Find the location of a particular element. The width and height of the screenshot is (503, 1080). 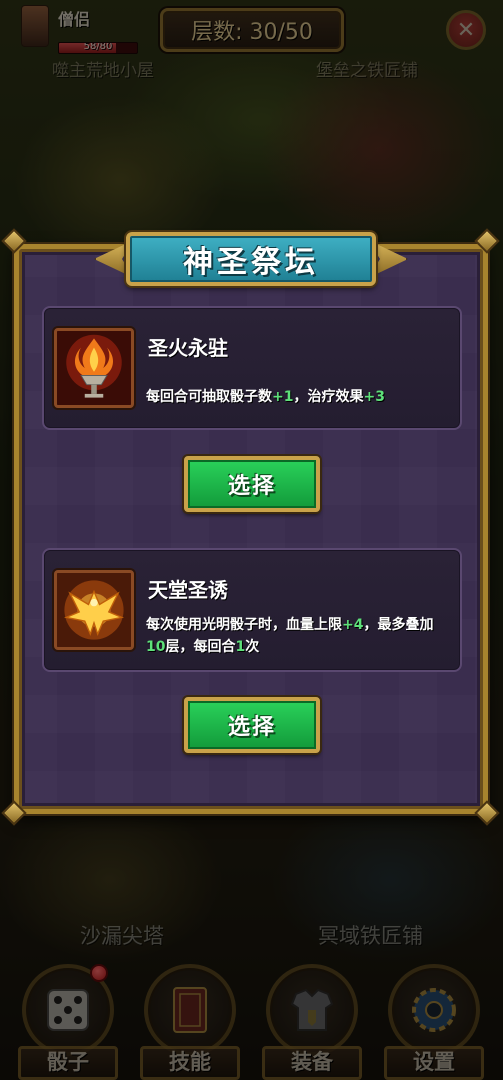

description-text: 次 is located at coordinates (252, 647).